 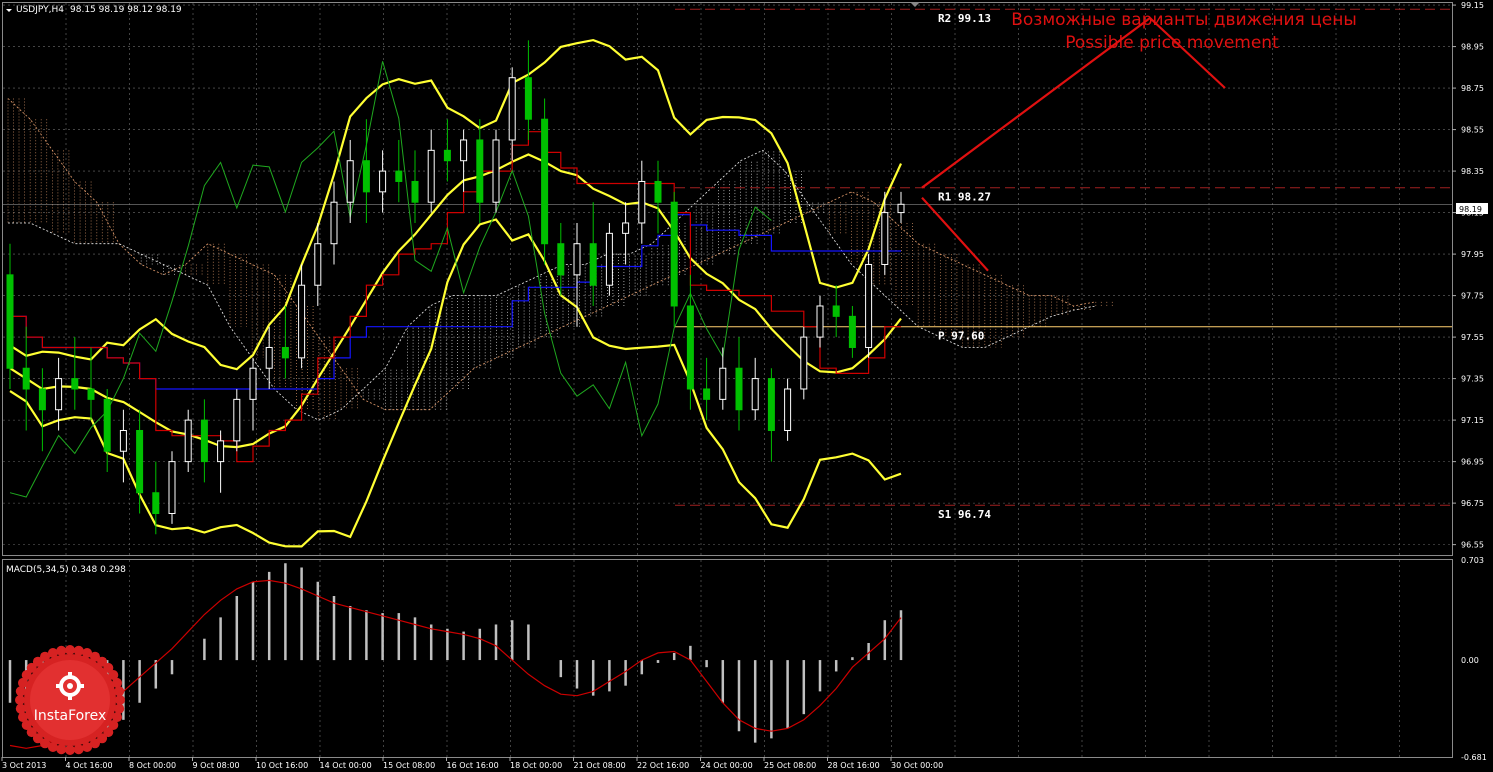 What do you see at coordinates (961, 336) in the screenshot?
I see `level-label: P 97.60` at bounding box center [961, 336].